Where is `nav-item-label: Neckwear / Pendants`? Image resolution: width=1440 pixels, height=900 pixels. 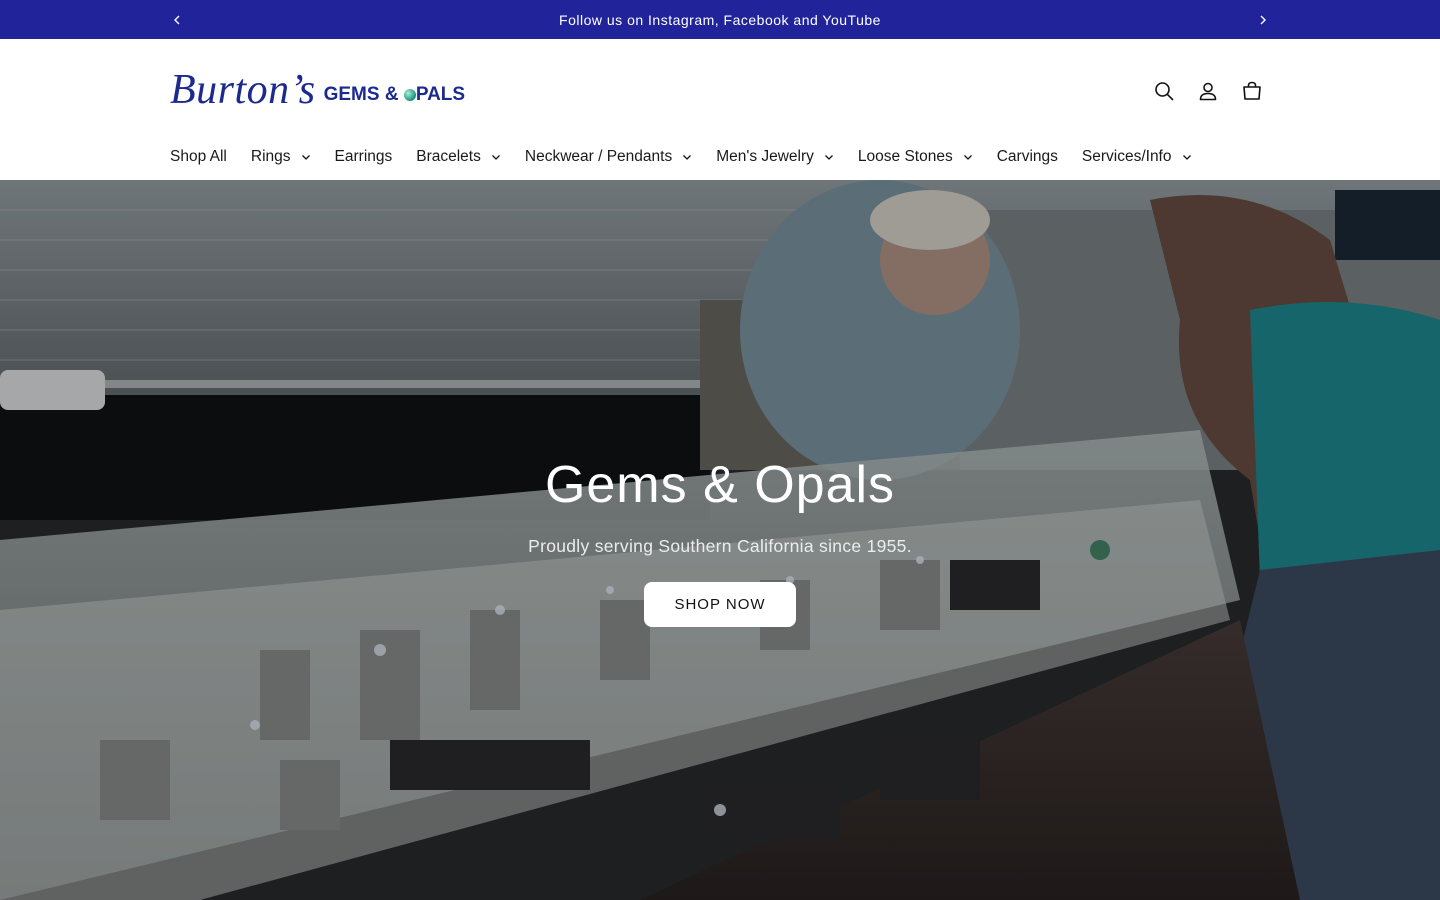
nav-item-label: Neckwear / Pendants is located at coordinates (598, 156).